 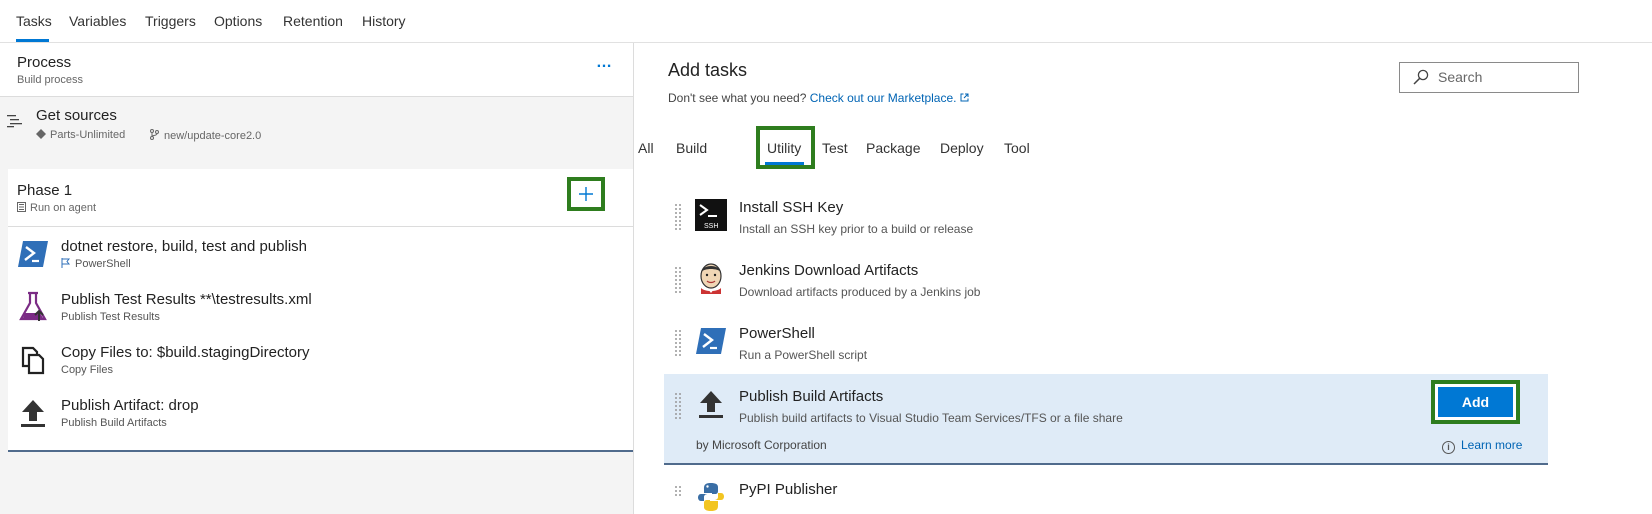 I want to click on repo-icon, so click(x=41, y=134).